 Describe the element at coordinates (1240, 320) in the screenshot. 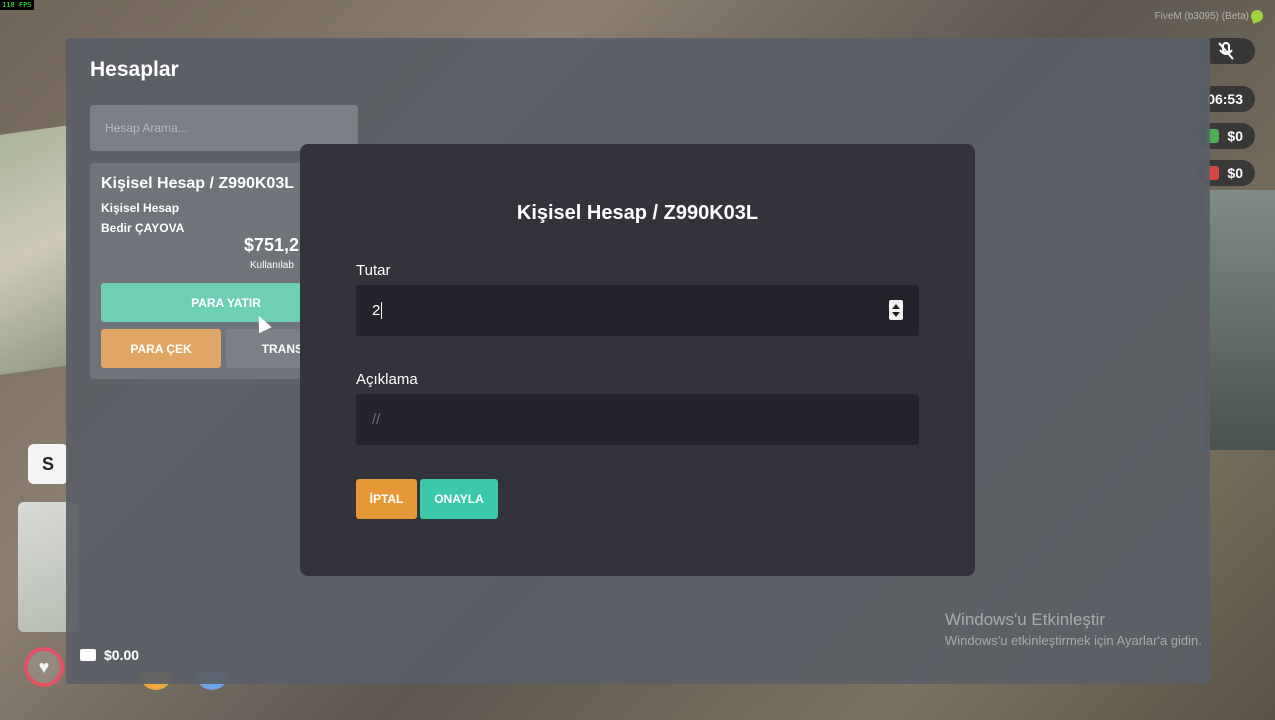

I see `background-wall` at that location.